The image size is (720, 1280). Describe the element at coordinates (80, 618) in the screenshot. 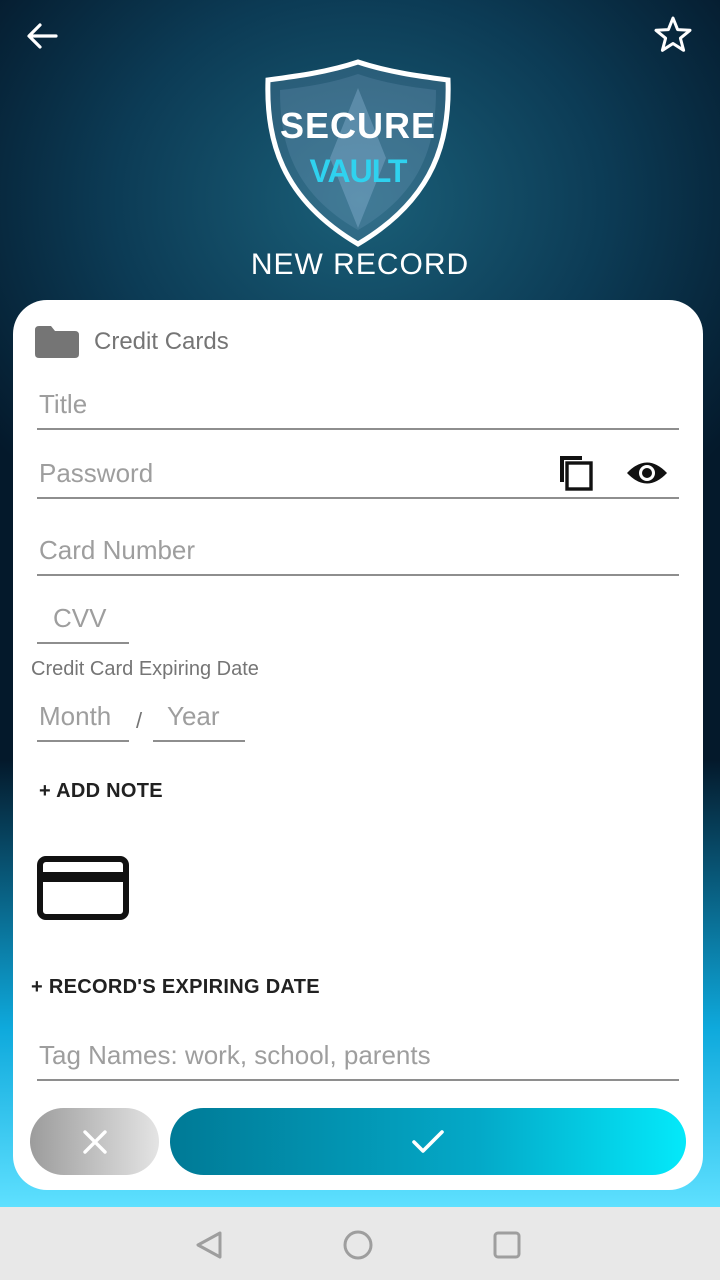

I see `cvv-placeholder: CVV` at that location.